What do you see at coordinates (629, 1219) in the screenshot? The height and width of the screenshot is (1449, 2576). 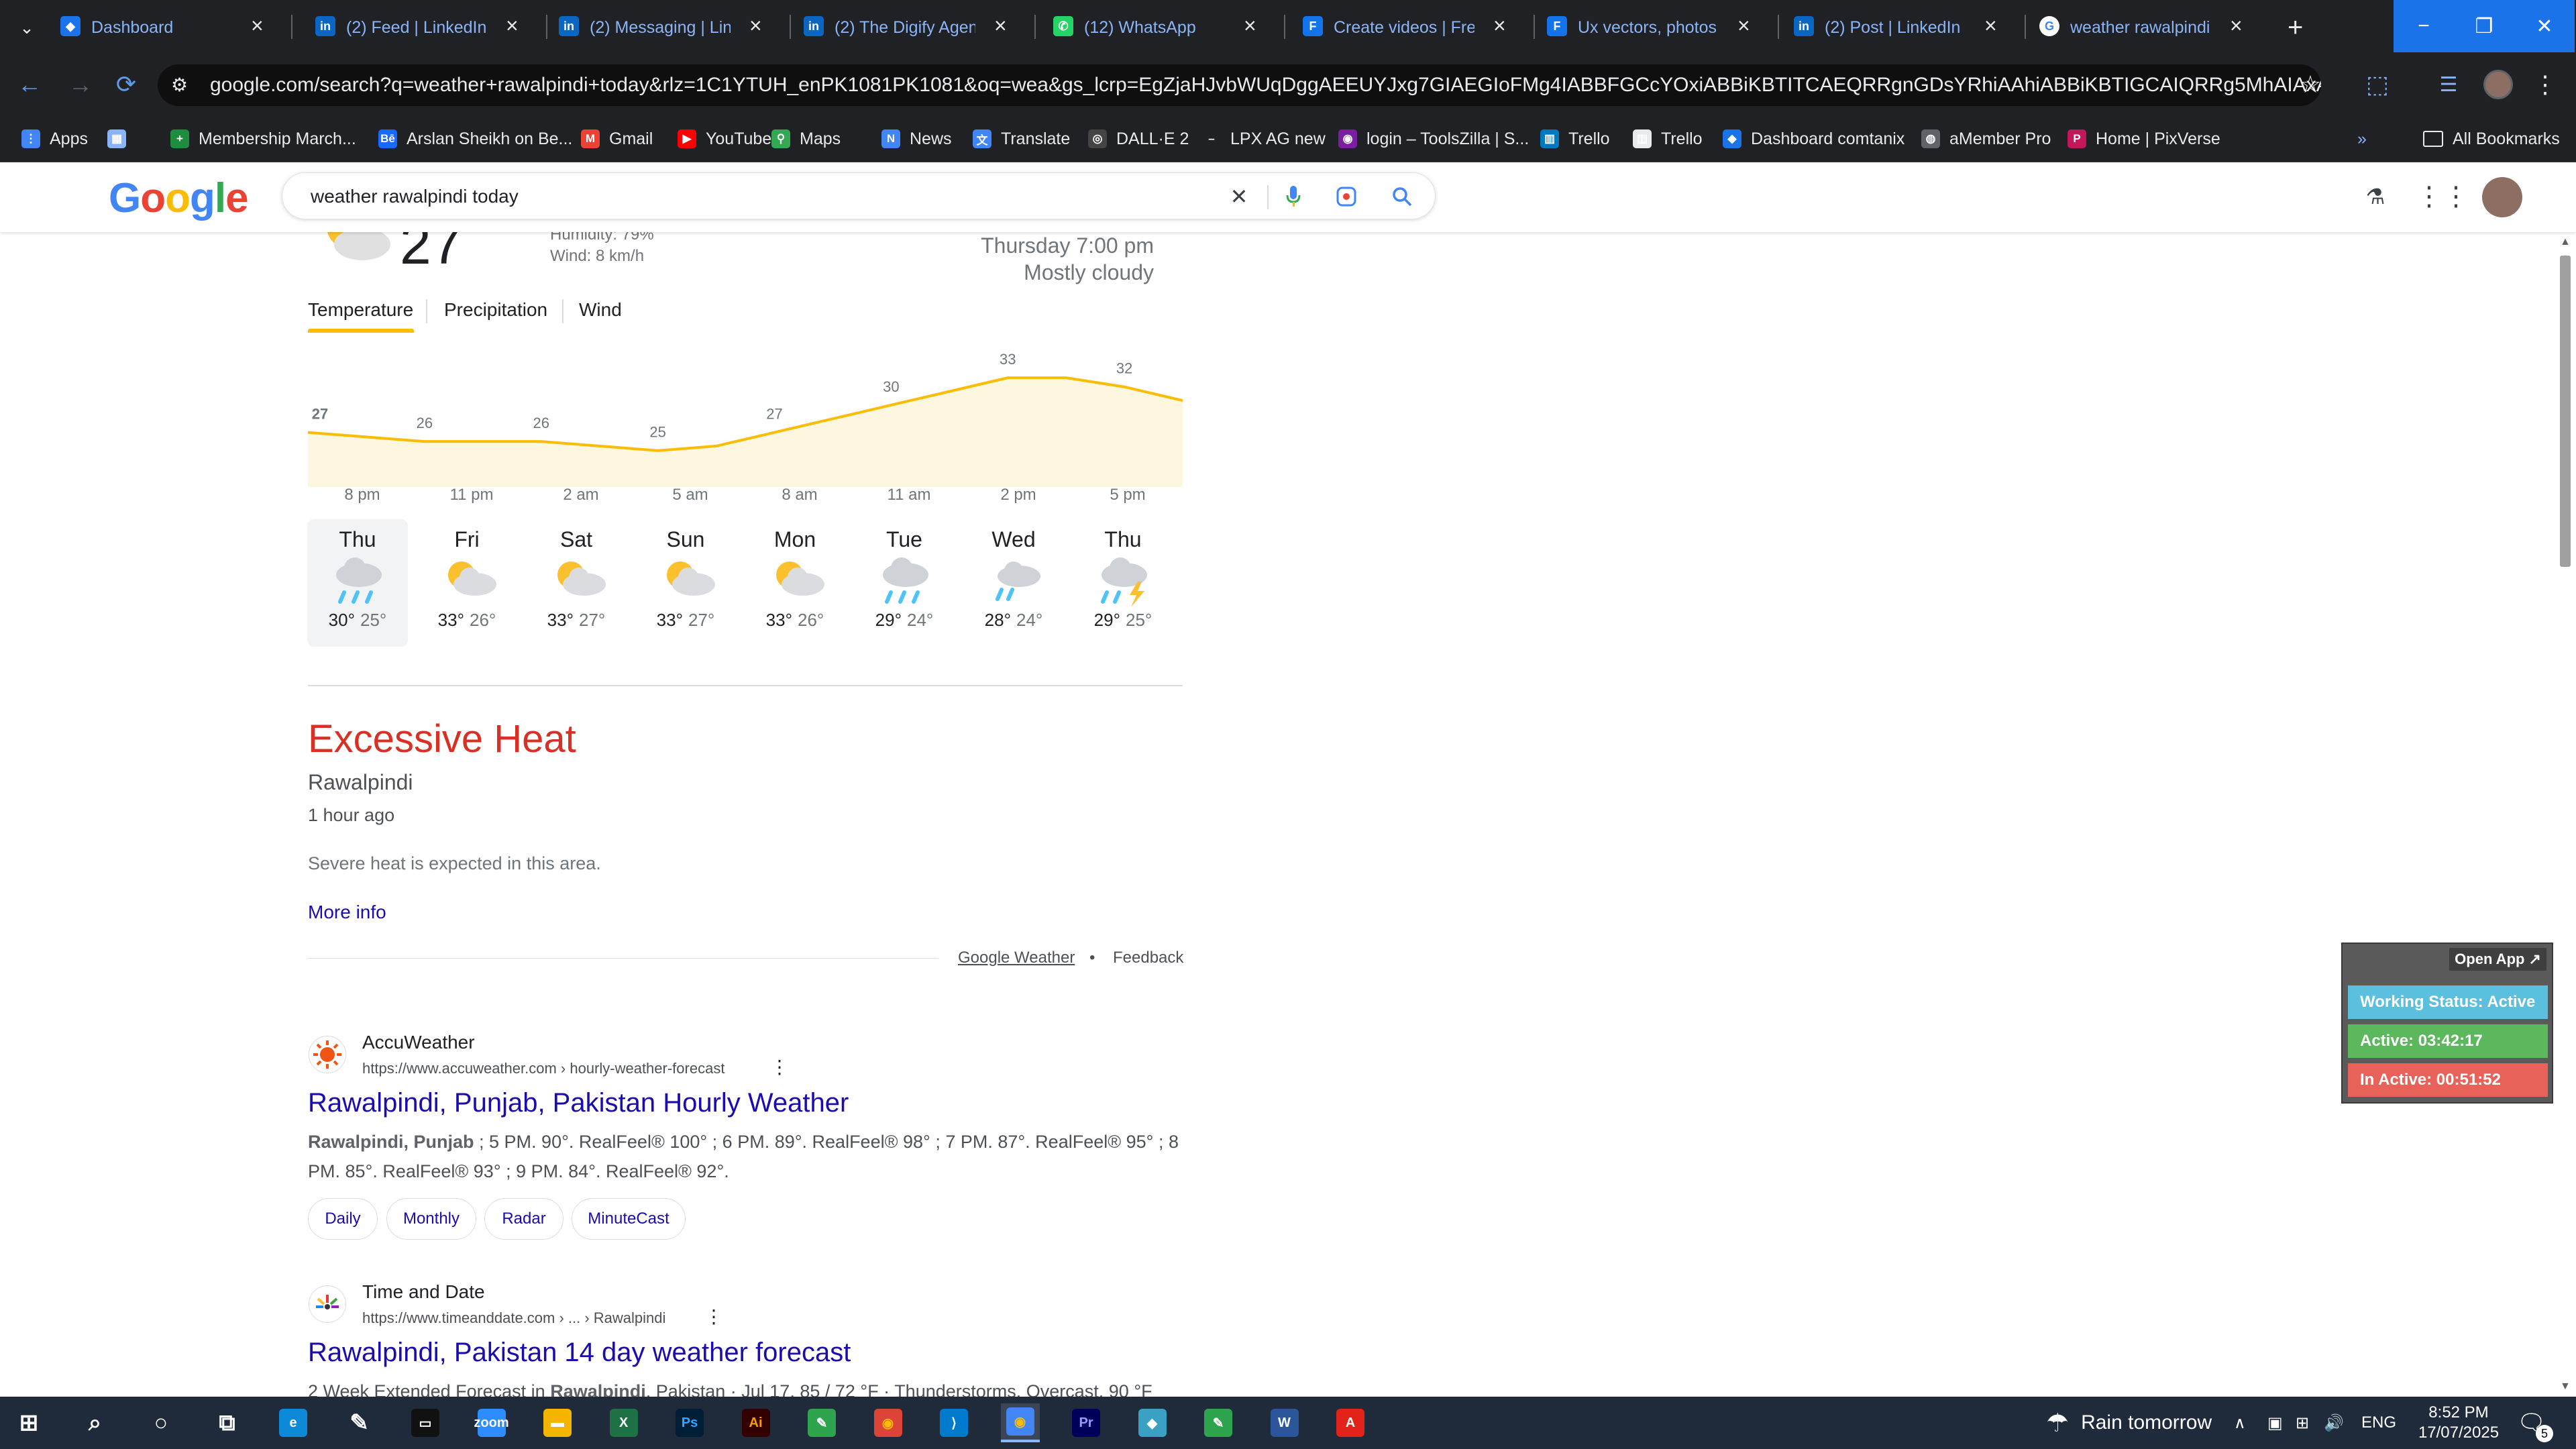 I see `sitelink-chip: MinuteCast` at bounding box center [629, 1219].